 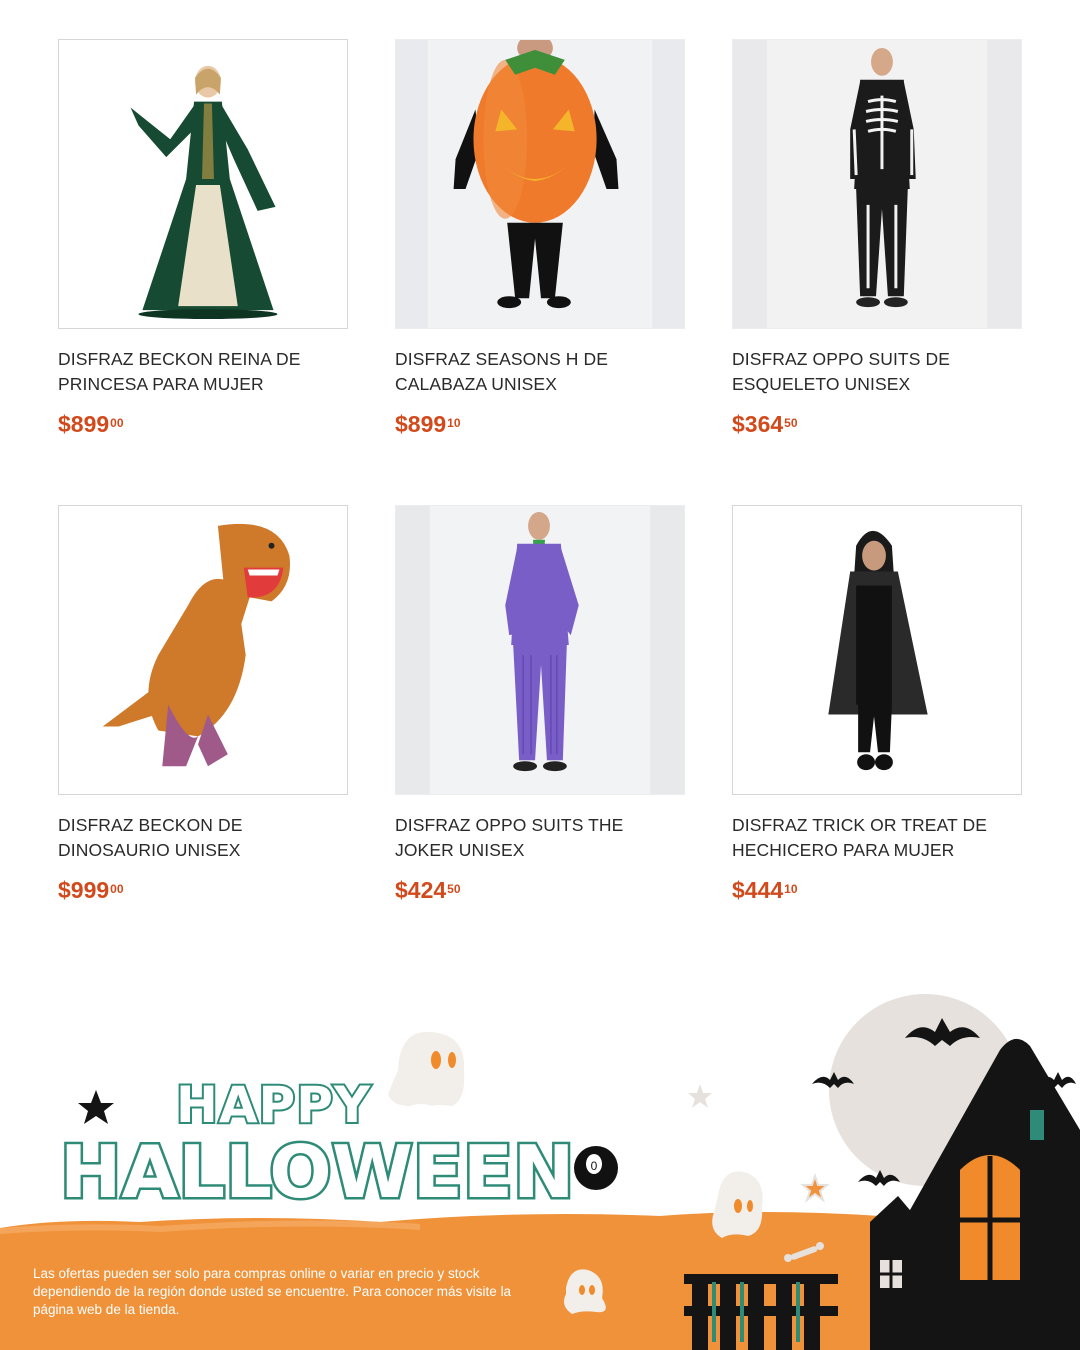 What do you see at coordinates (203, 838) in the screenshot?
I see `product-title: DISFRAZ BECKON DE DINOSAURIO UNISEX` at bounding box center [203, 838].